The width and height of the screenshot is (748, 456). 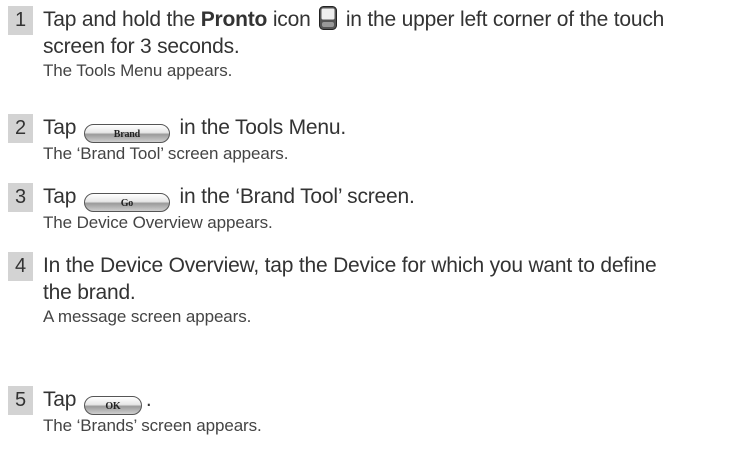 What do you see at coordinates (158, 222) in the screenshot?
I see `step-result: The Device Overview appears.` at bounding box center [158, 222].